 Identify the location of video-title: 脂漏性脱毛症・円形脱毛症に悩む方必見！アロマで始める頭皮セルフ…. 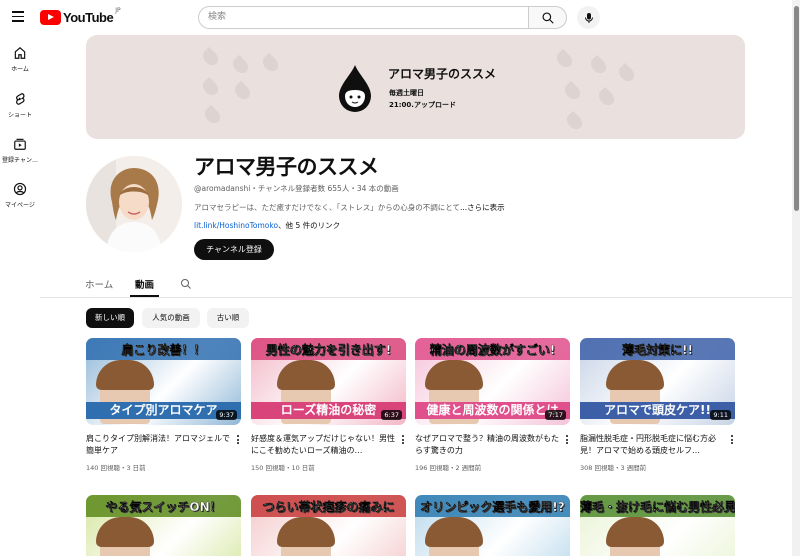
(652, 445).